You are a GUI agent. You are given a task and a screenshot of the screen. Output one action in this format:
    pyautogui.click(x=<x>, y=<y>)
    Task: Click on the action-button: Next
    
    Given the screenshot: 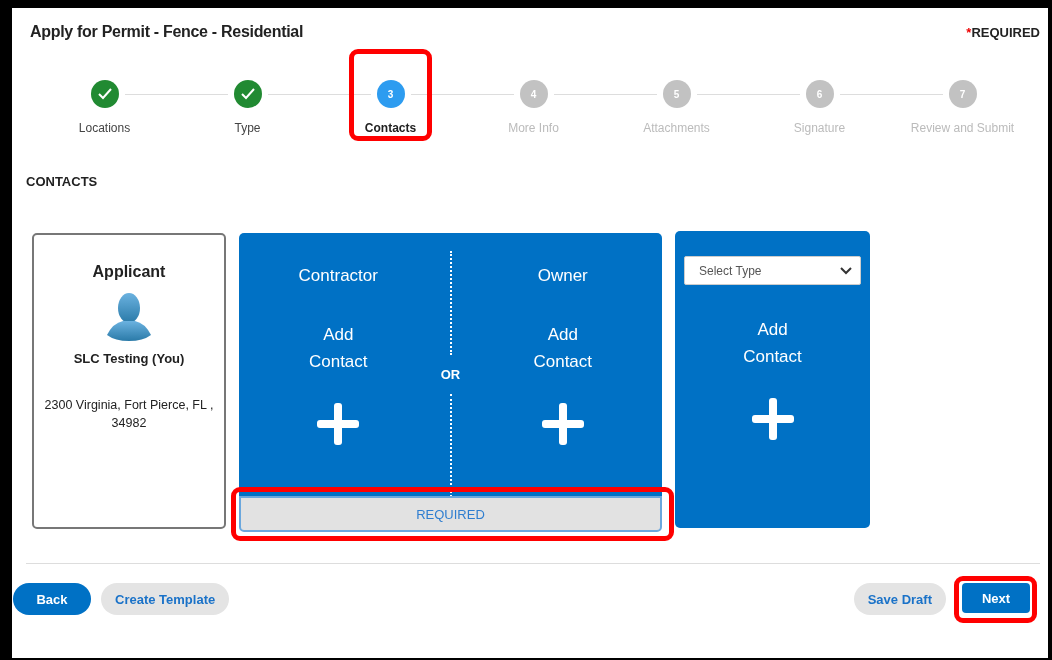 What is the action you would take?
    pyautogui.click(x=996, y=598)
    